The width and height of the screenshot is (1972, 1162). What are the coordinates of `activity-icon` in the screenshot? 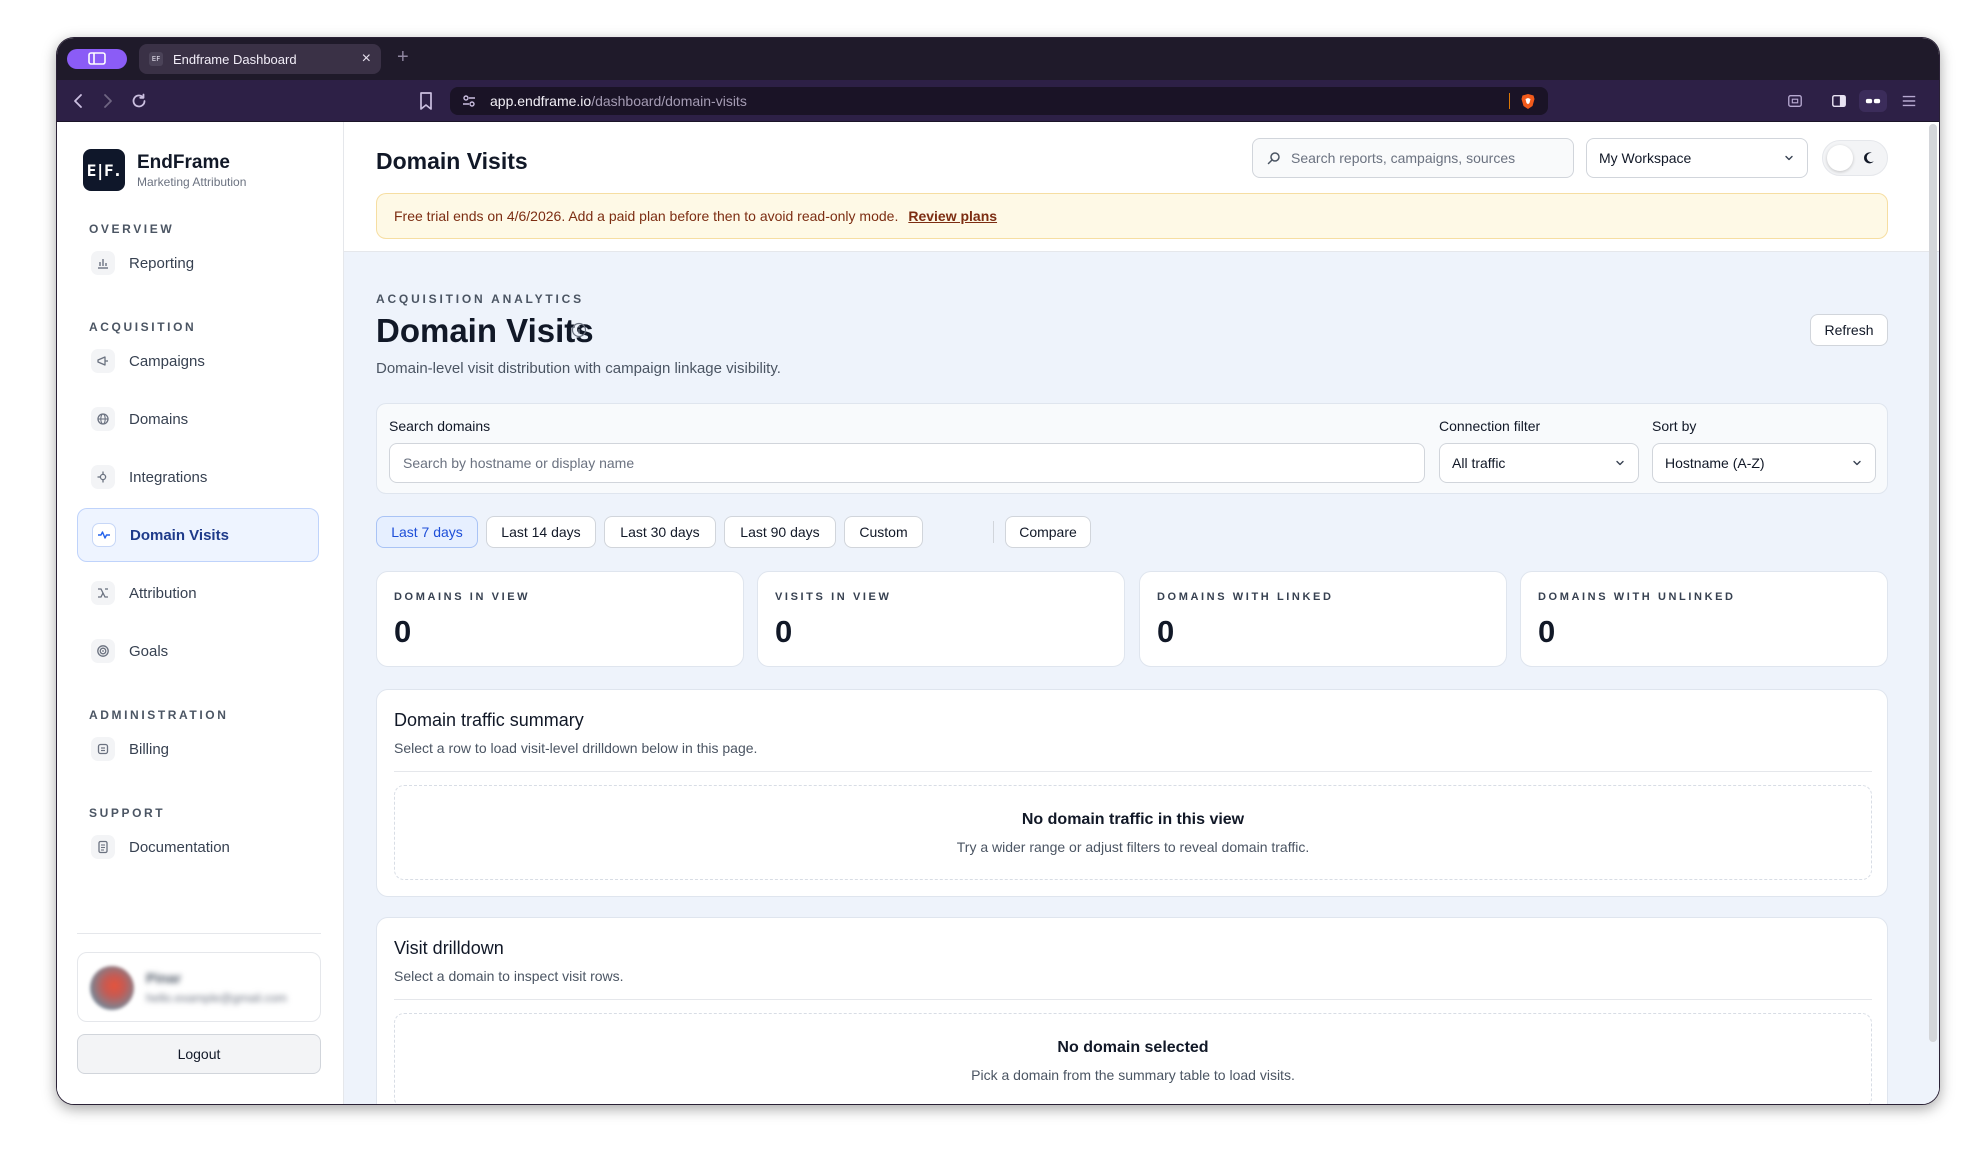 It's located at (104, 535).